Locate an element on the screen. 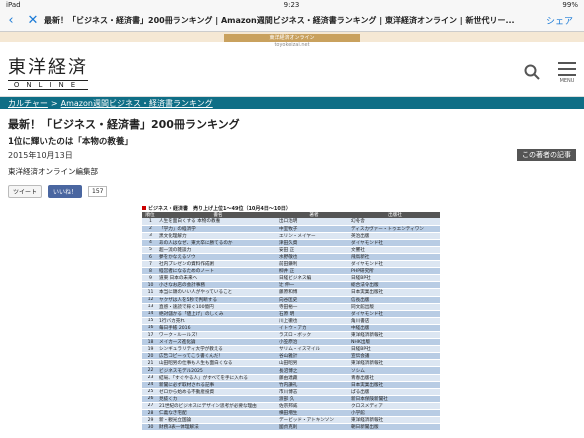  table-row: 25 ゼロから始める不動産投資 市川博志 ぱる出版 is located at coordinates (291, 392).